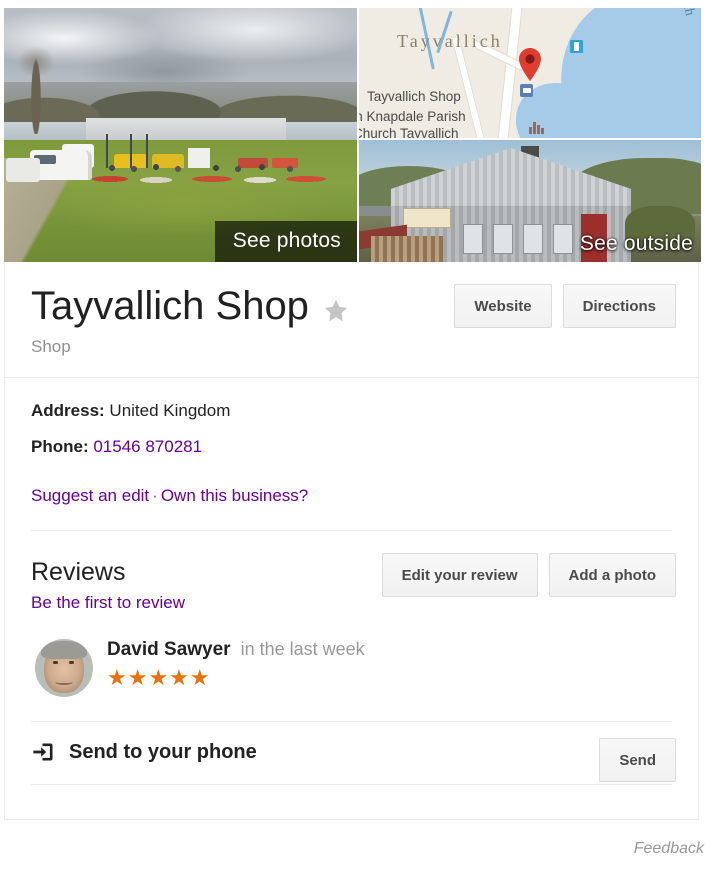  I want to click on own-this-business-link: Own this business?, so click(234, 495).